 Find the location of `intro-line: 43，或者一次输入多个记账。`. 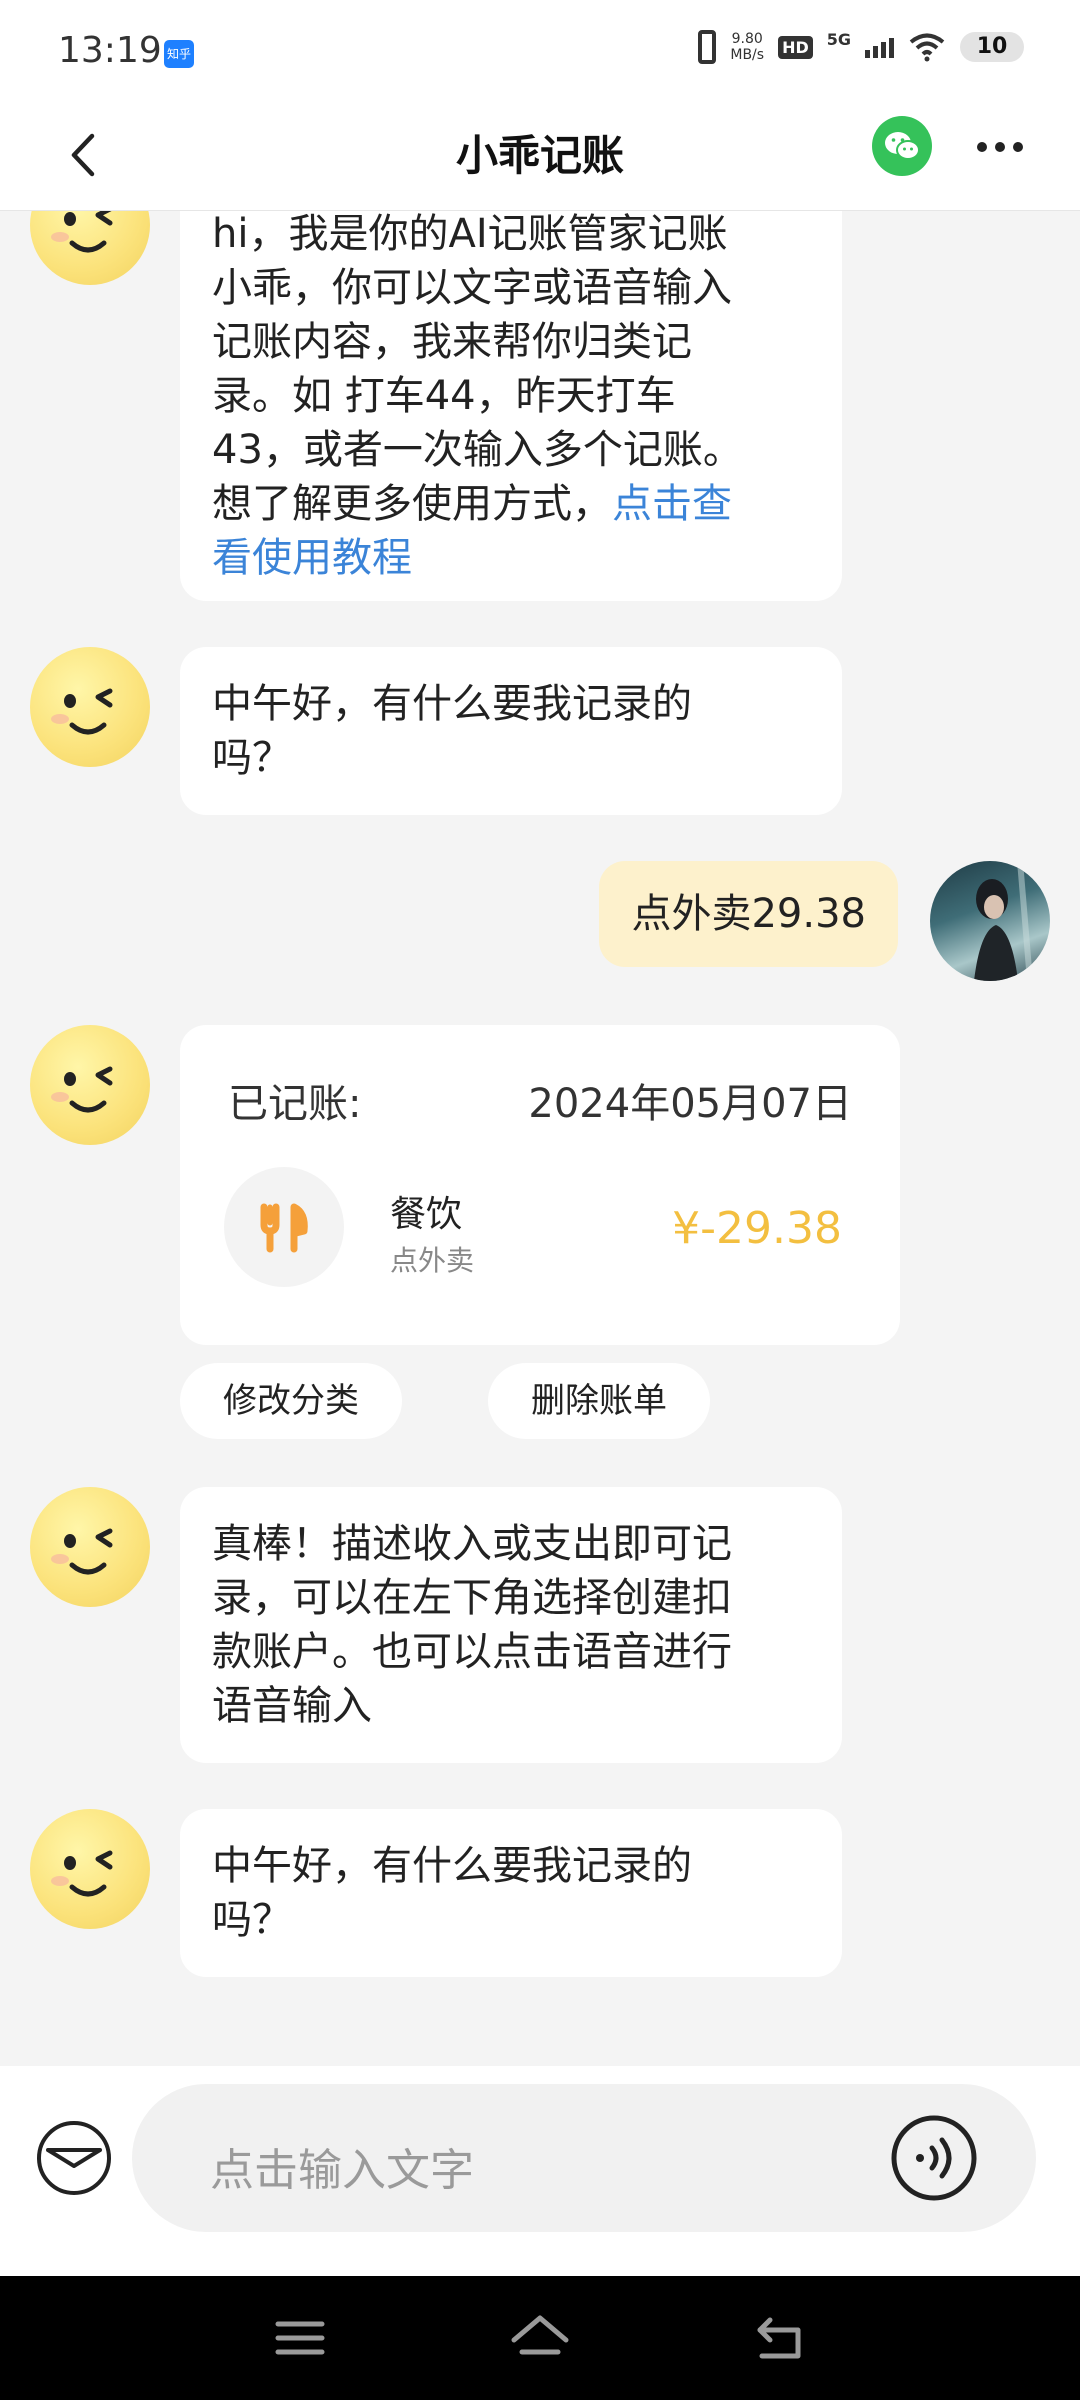

intro-line: 43，或者一次输入多个记账。 is located at coordinates (477, 450).